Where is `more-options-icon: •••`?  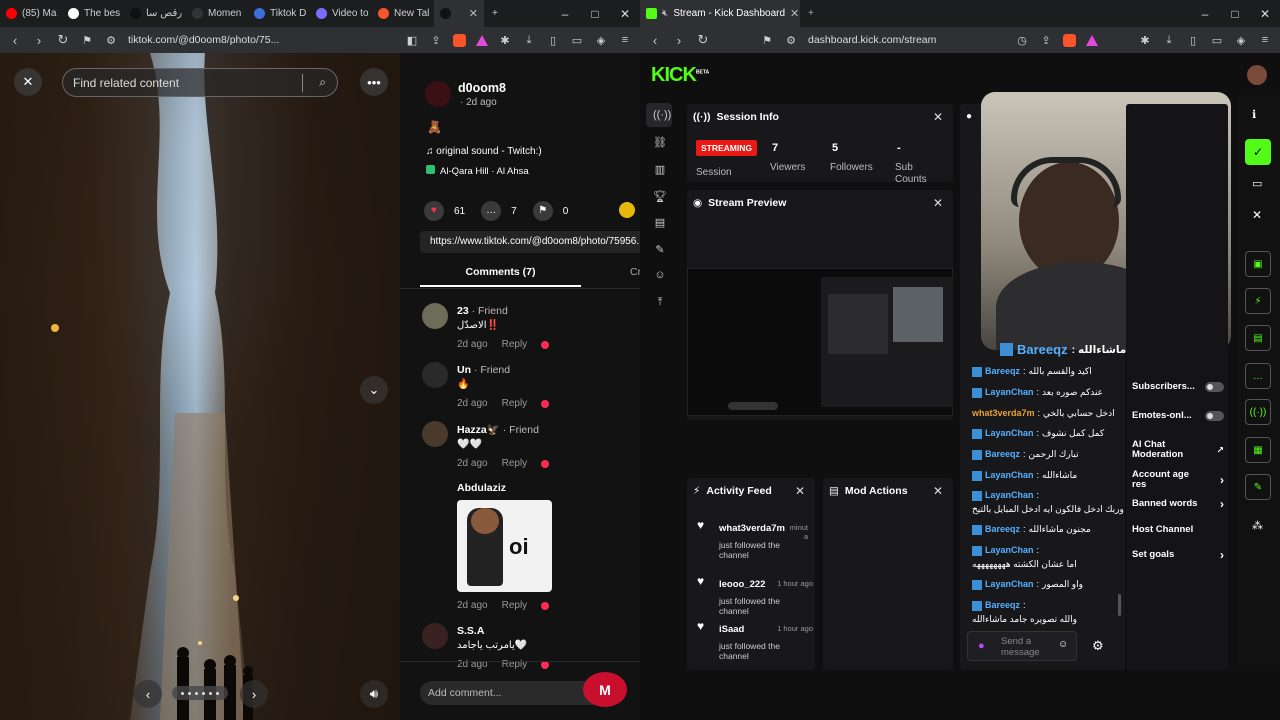 more-options-icon: ••• is located at coordinates (374, 82).